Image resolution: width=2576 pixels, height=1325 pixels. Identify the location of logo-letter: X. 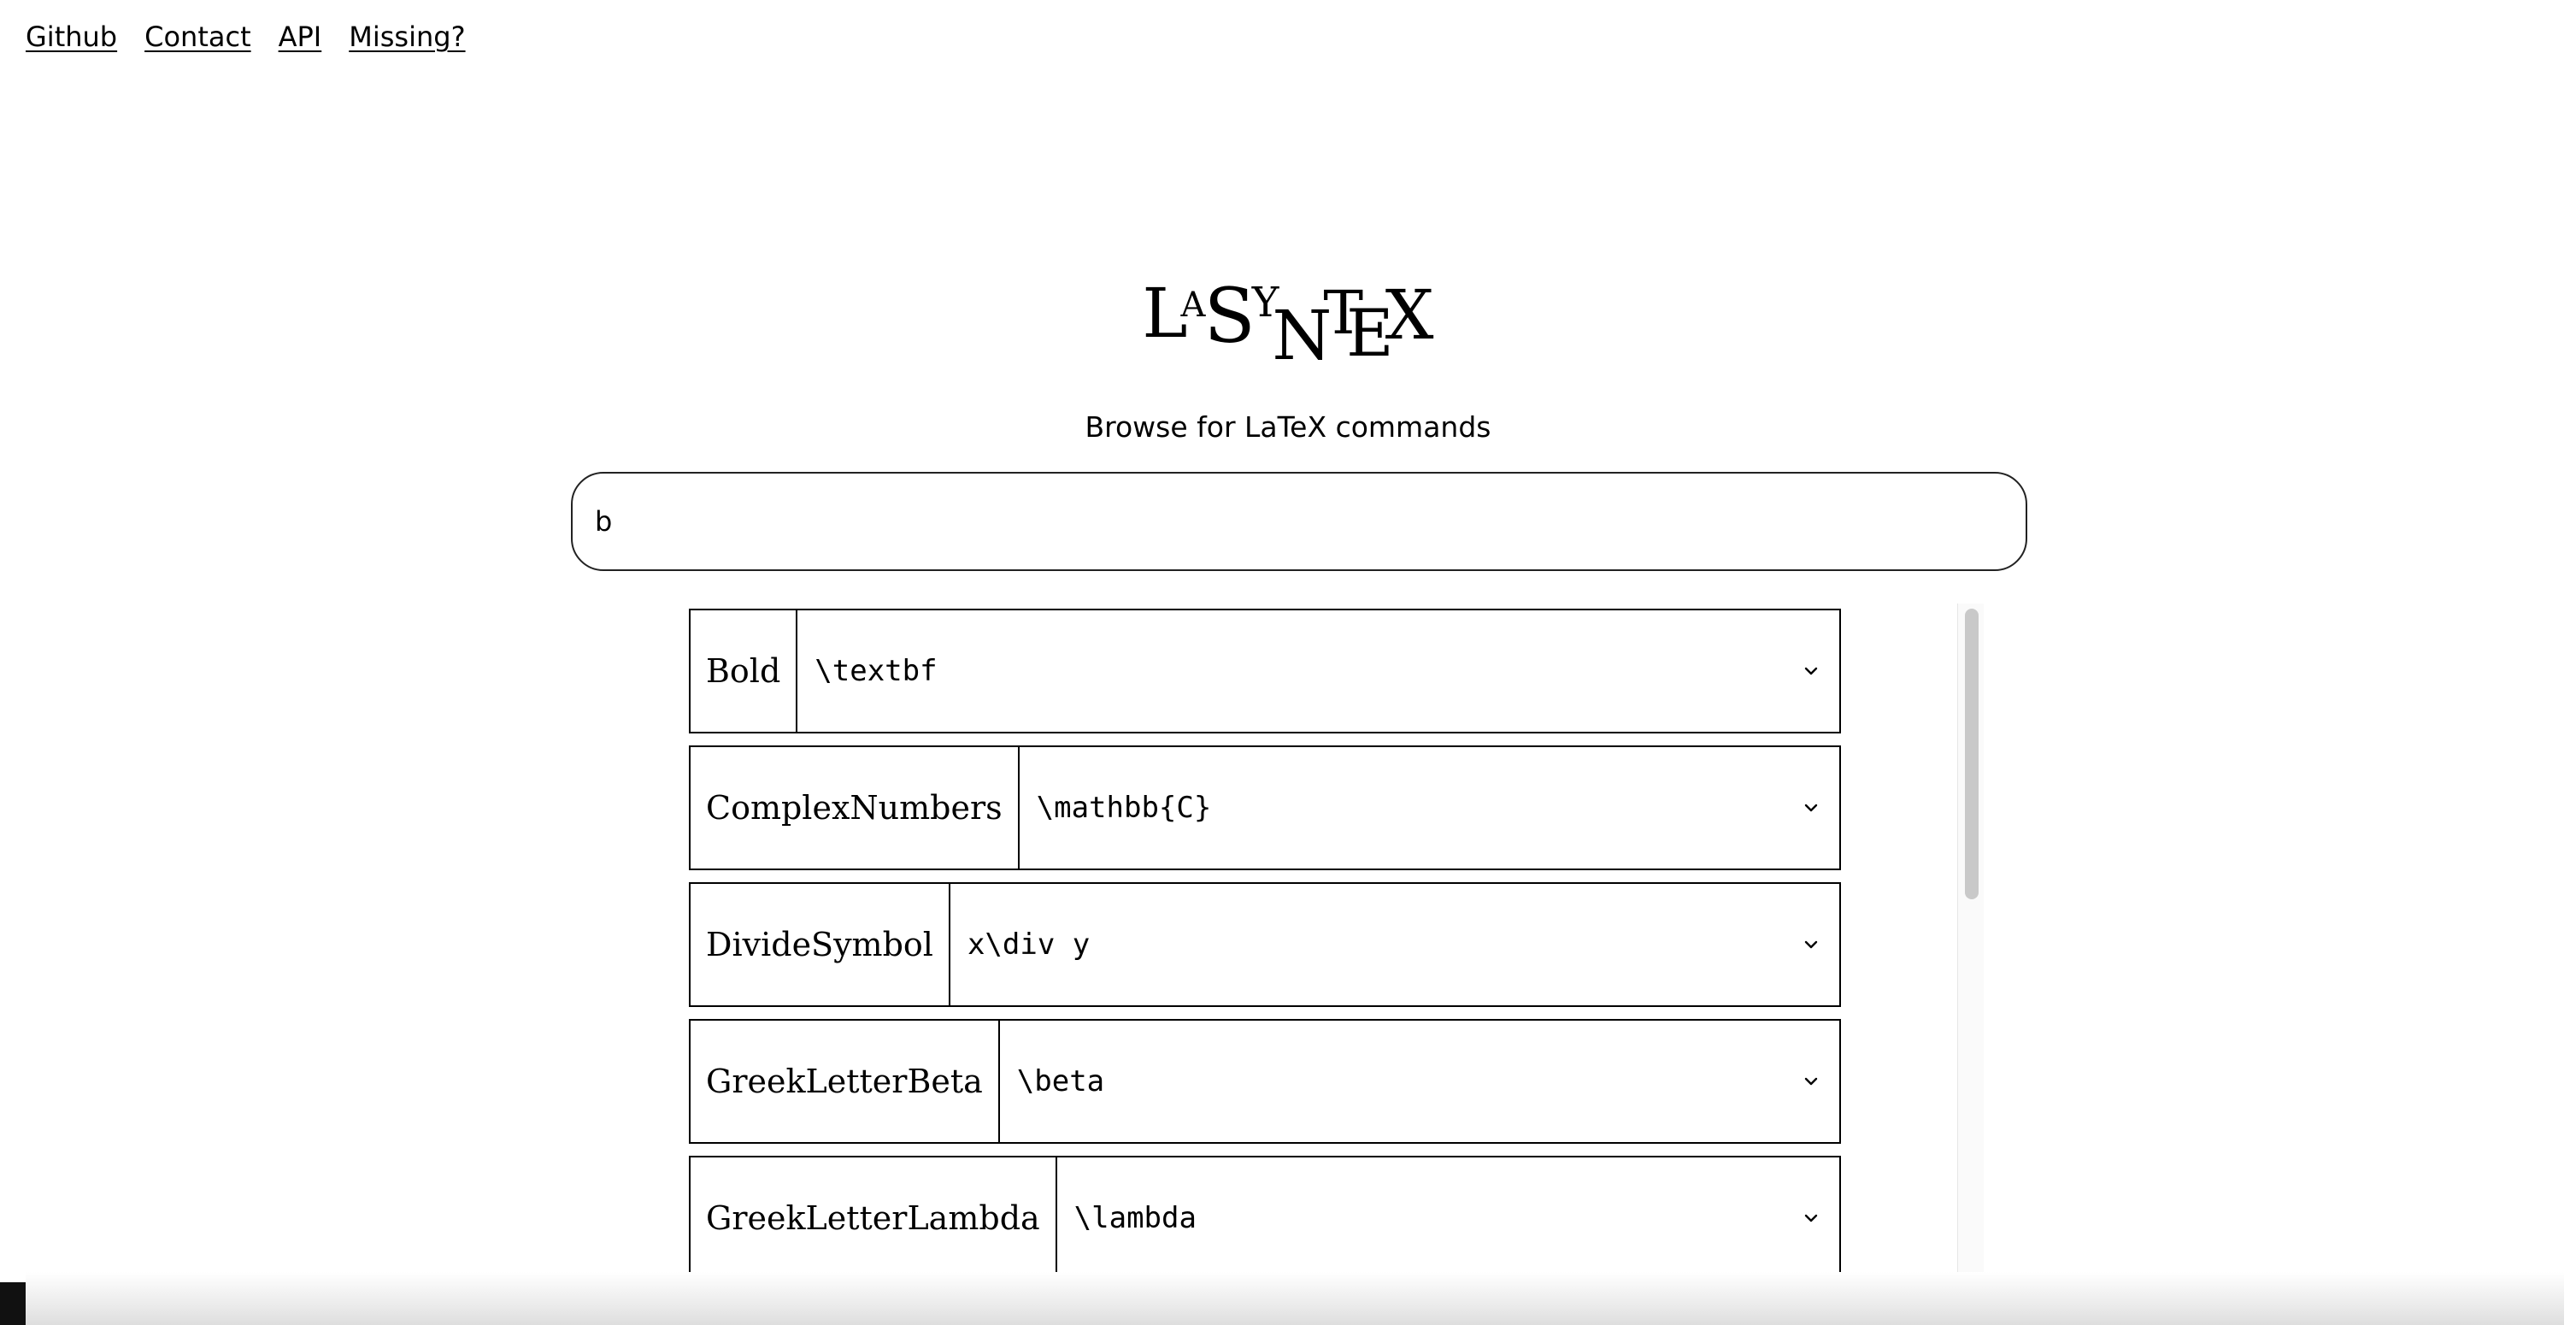
(1409, 315).